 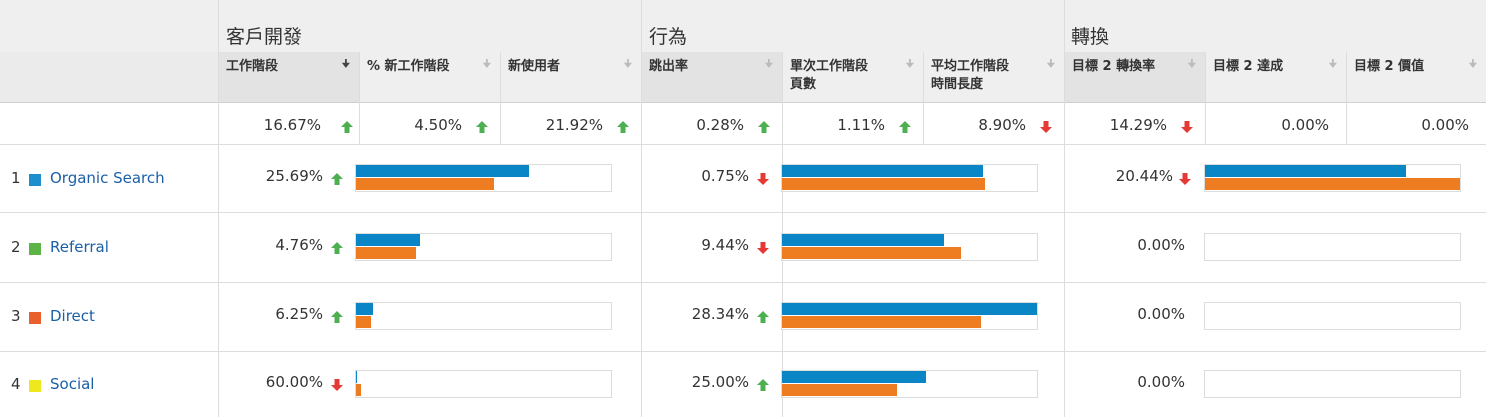 I want to click on row-number: 4, so click(x=16, y=384).